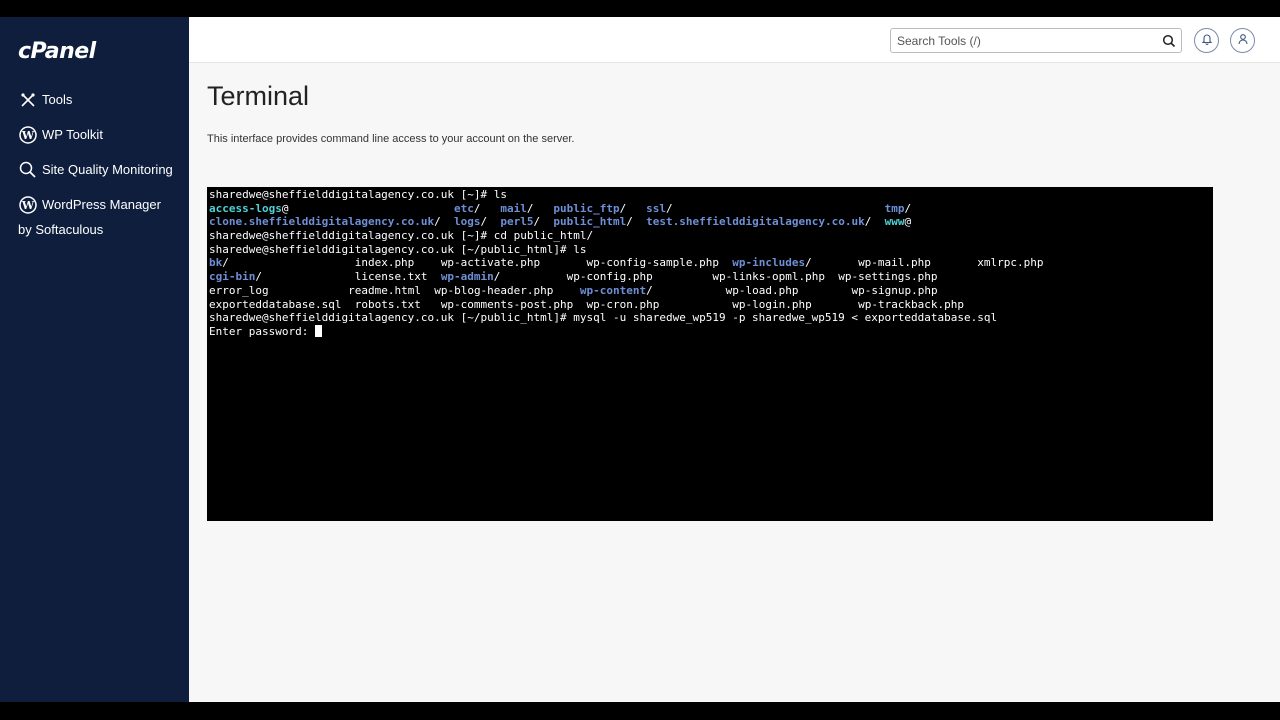  Describe the element at coordinates (258, 96) in the screenshot. I see `page-title: Terminal` at that location.